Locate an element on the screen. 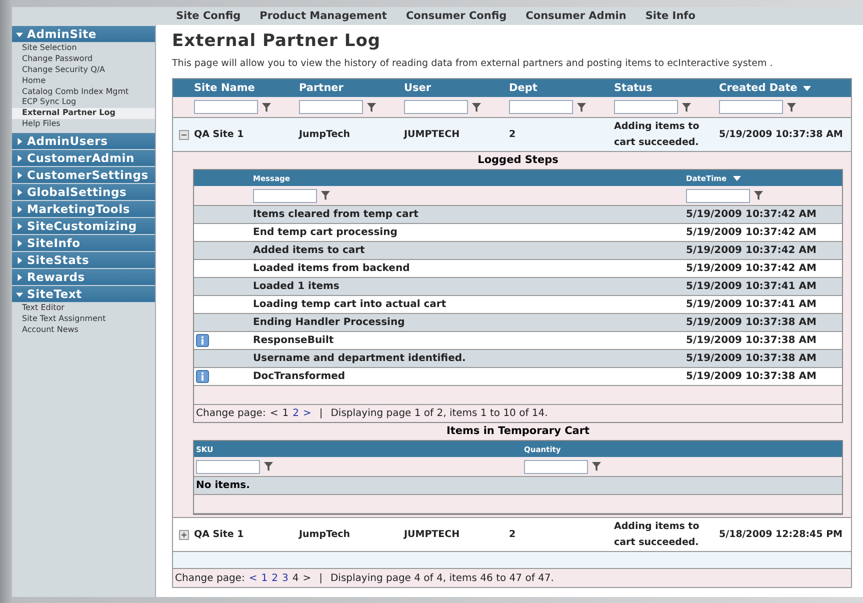 Image resolution: width=863 pixels, height=603 pixels. column-header: User is located at coordinates (456, 88).